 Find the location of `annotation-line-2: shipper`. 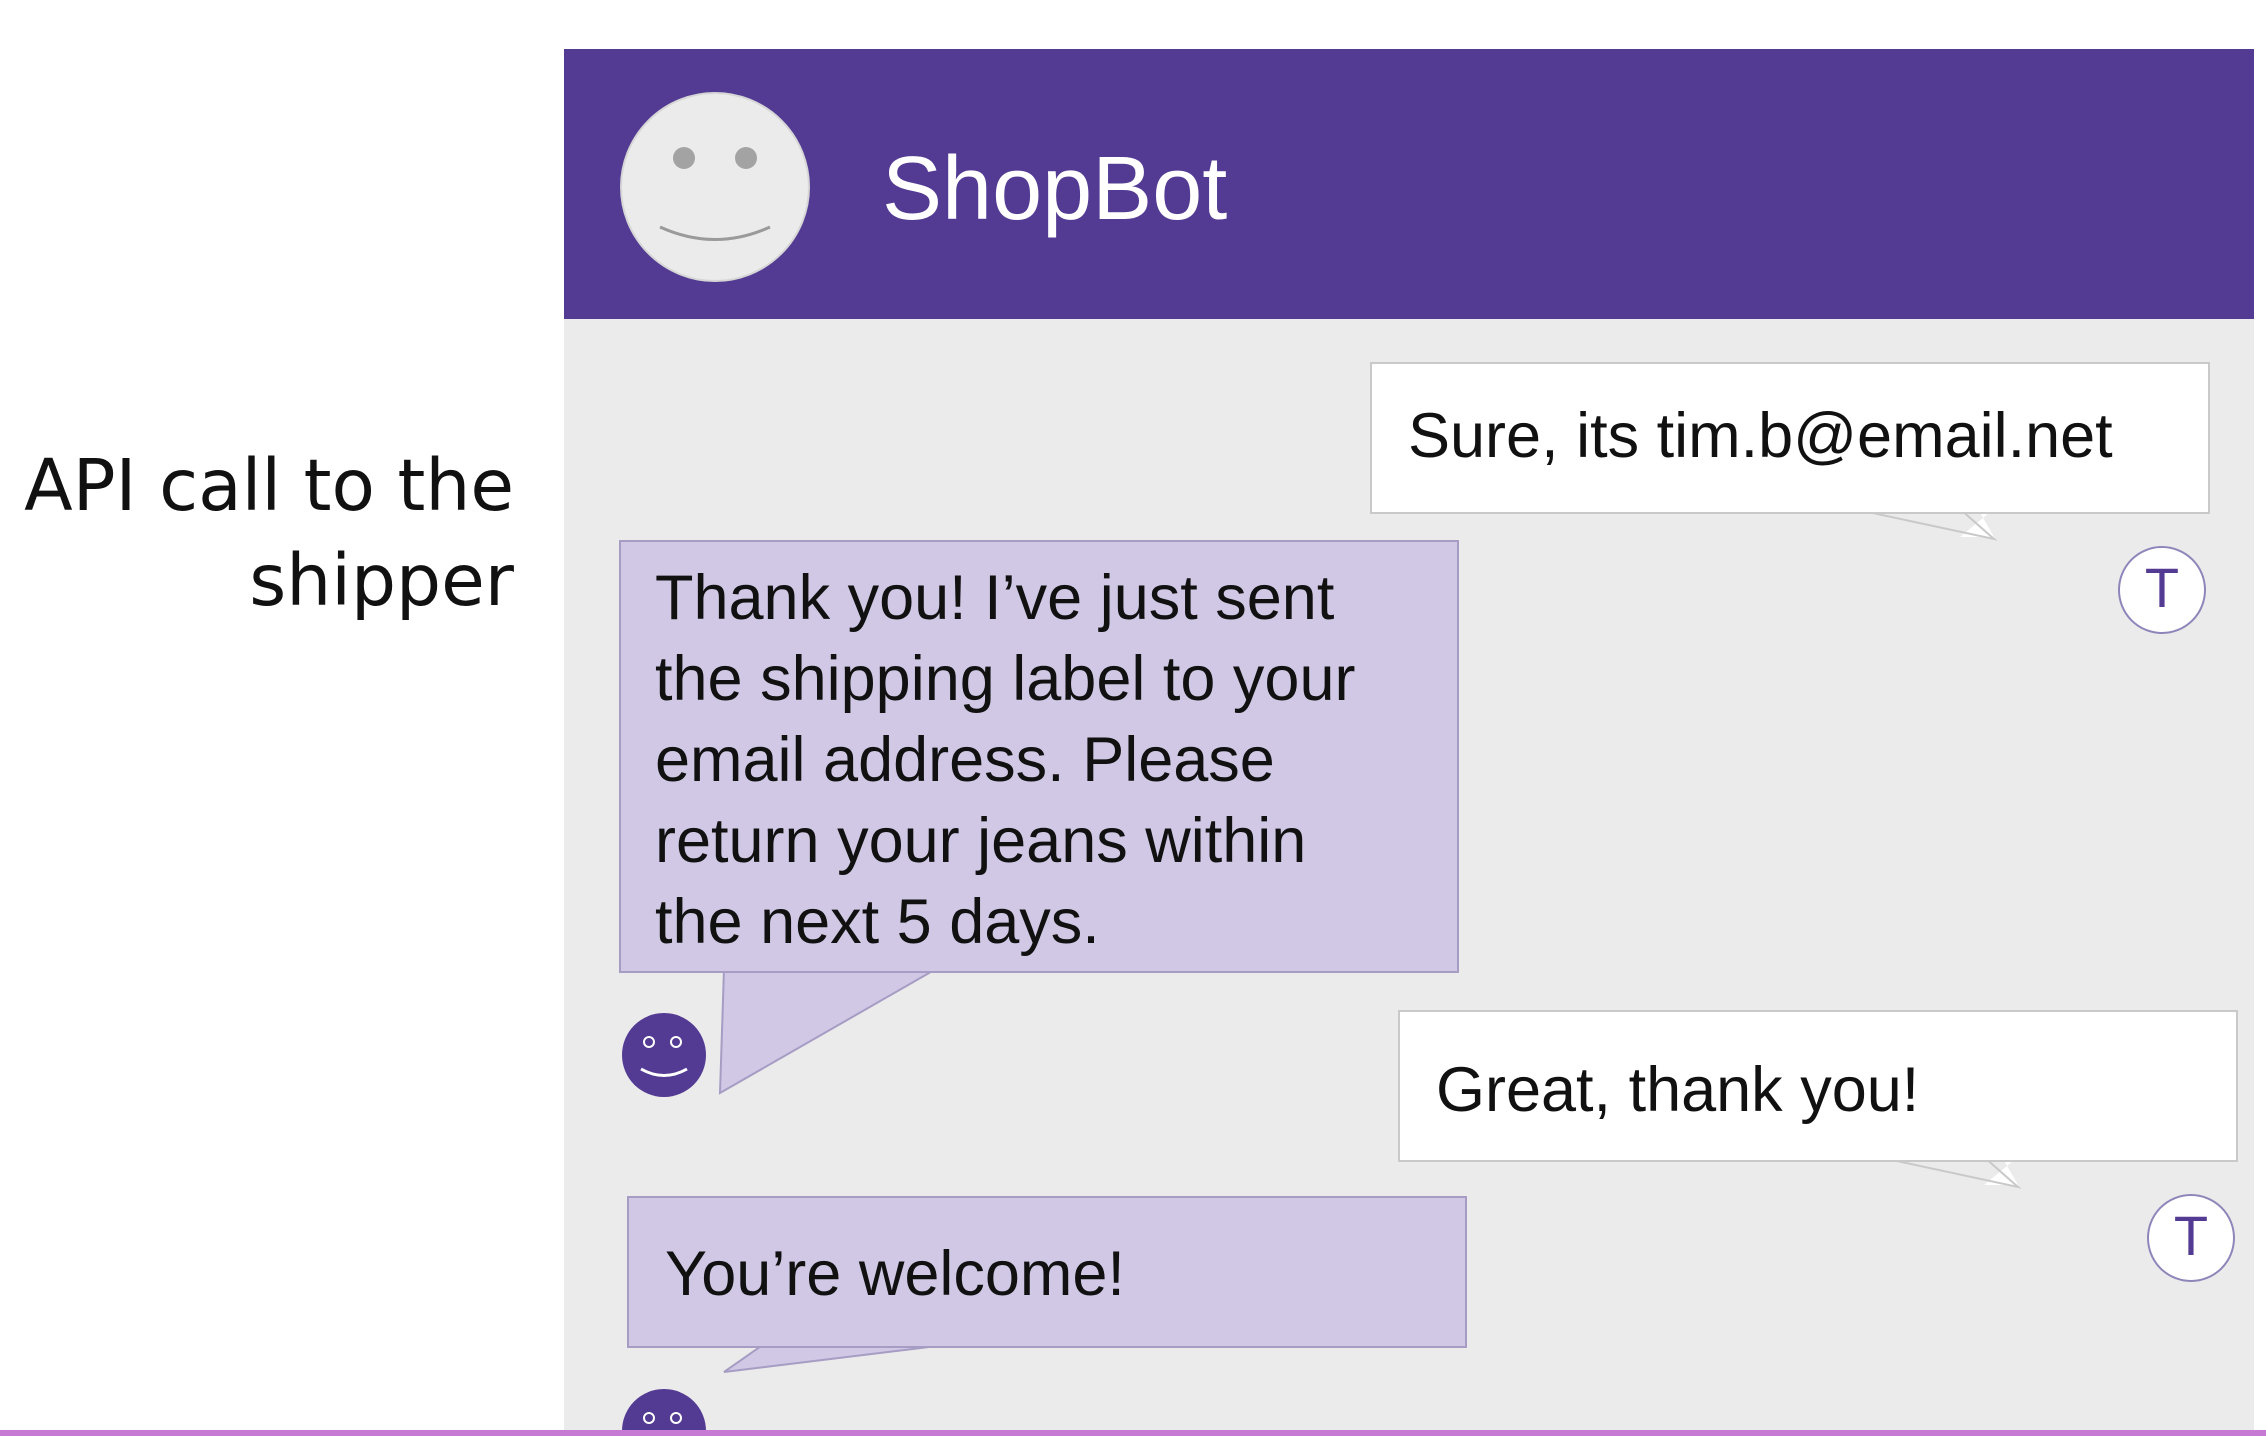

annotation-line-2: shipper is located at coordinates (381, 580).